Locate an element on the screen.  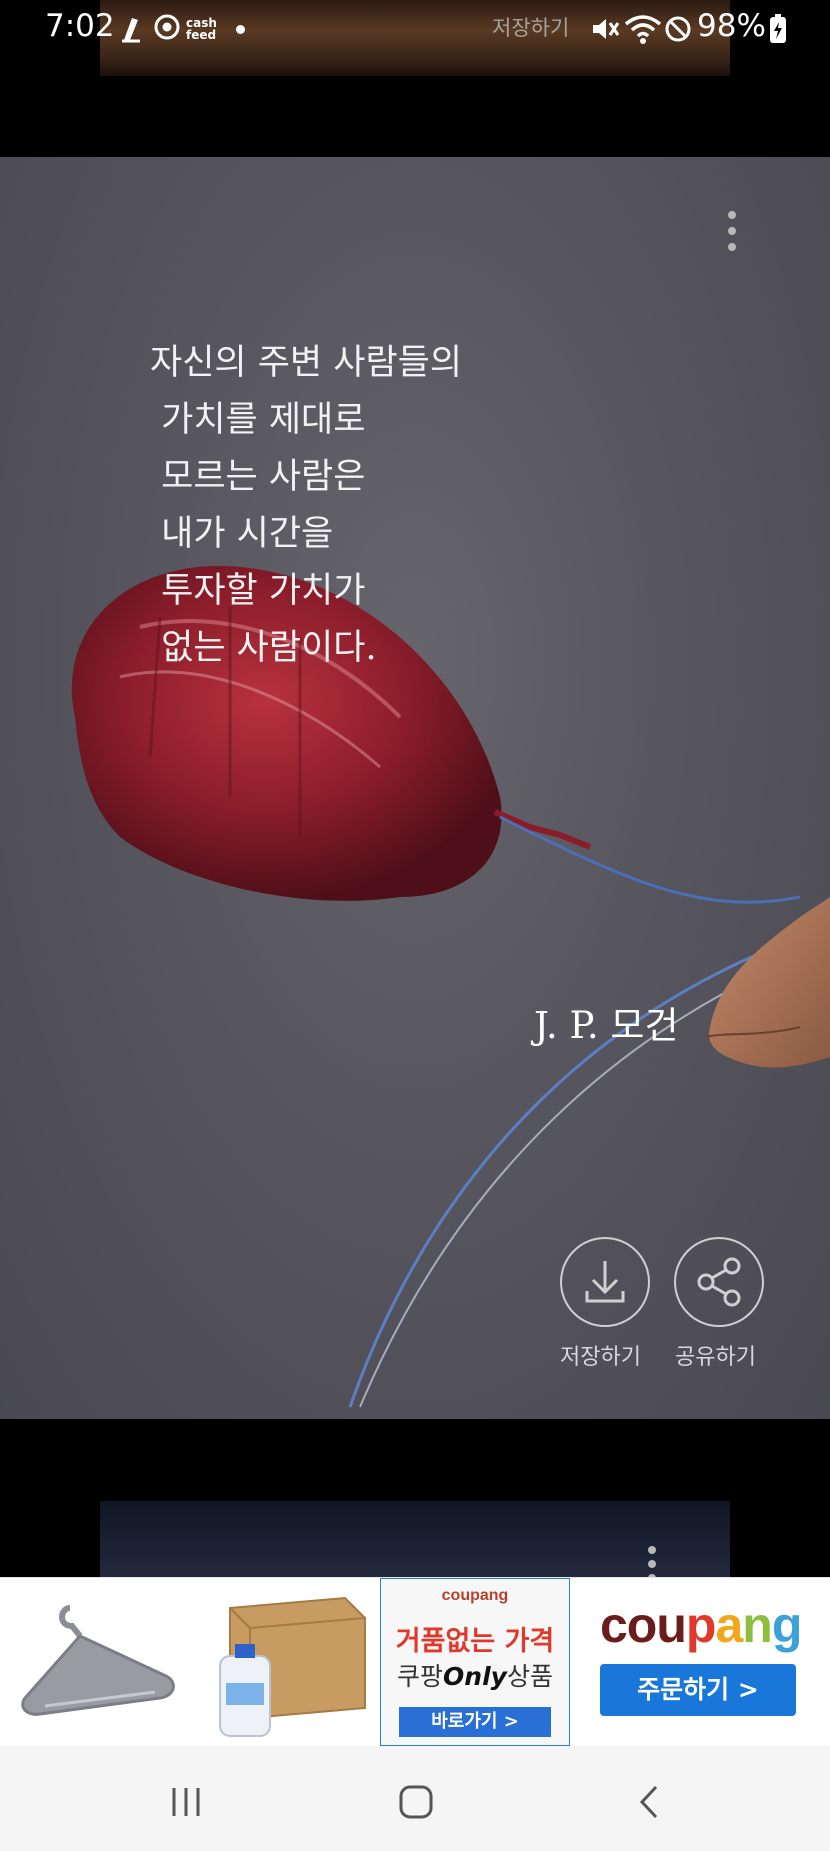
promo-line-2: 쿠팡Only상품 is located at coordinates (475, 1675).